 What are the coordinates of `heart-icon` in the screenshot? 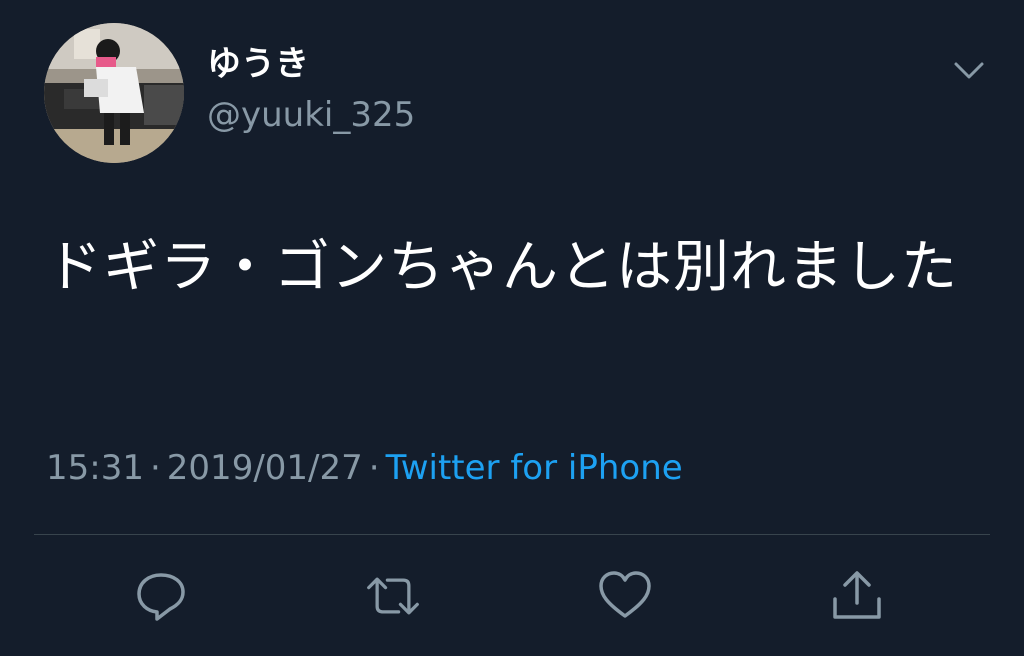 It's located at (625, 594).